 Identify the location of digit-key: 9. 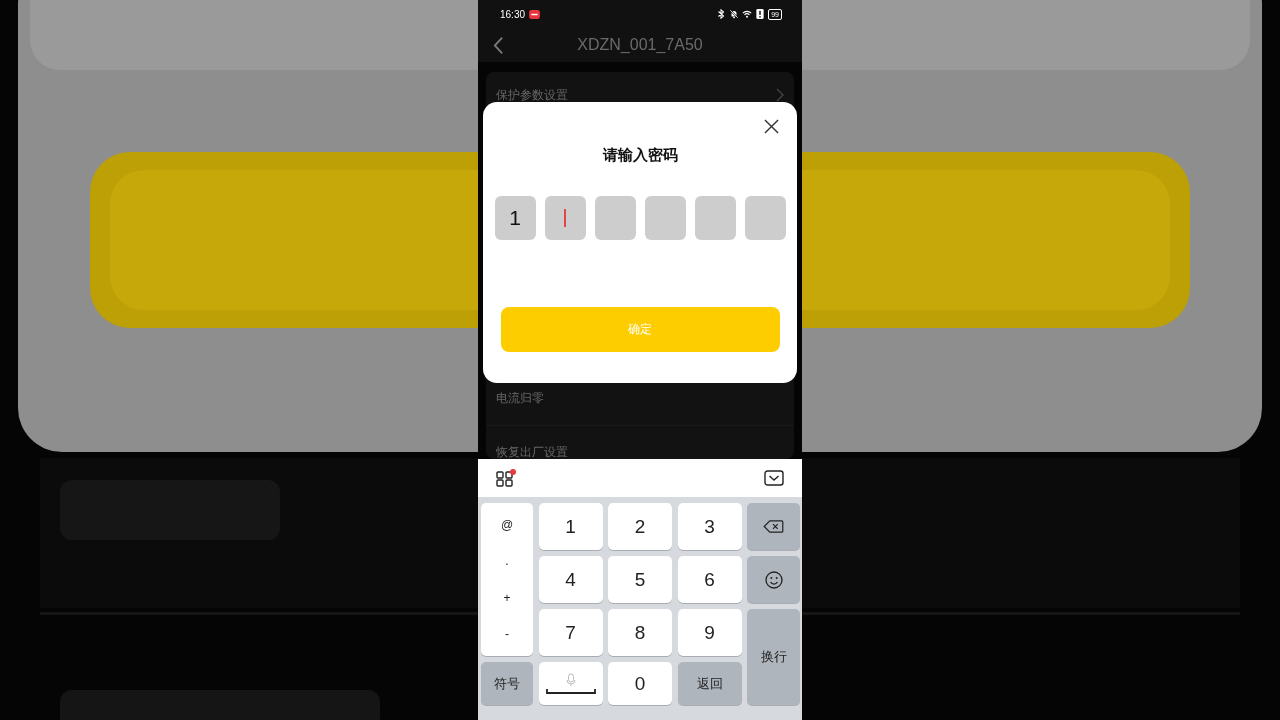
(709, 632).